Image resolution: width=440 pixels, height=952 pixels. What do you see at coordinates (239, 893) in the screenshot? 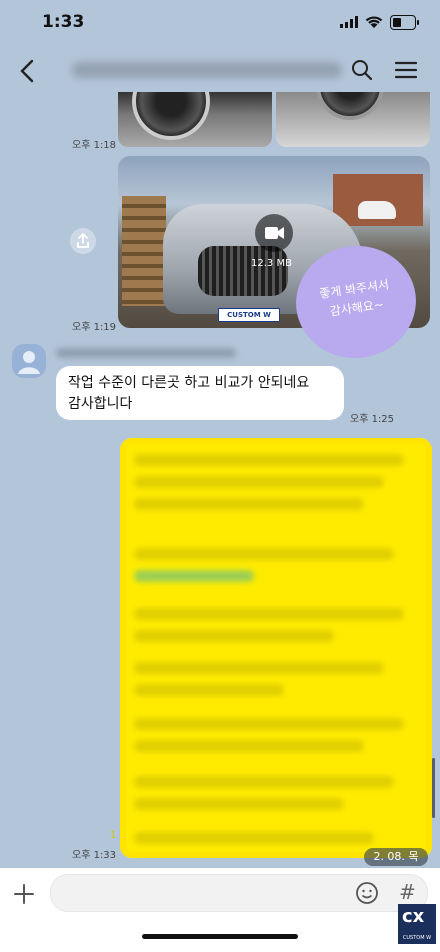
I see `message-input: #` at bounding box center [239, 893].